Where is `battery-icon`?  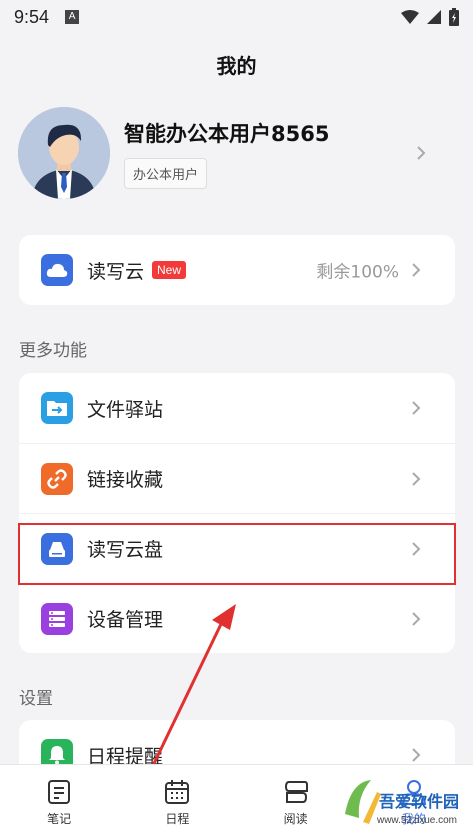 battery-icon is located at coordinates (454, 17).